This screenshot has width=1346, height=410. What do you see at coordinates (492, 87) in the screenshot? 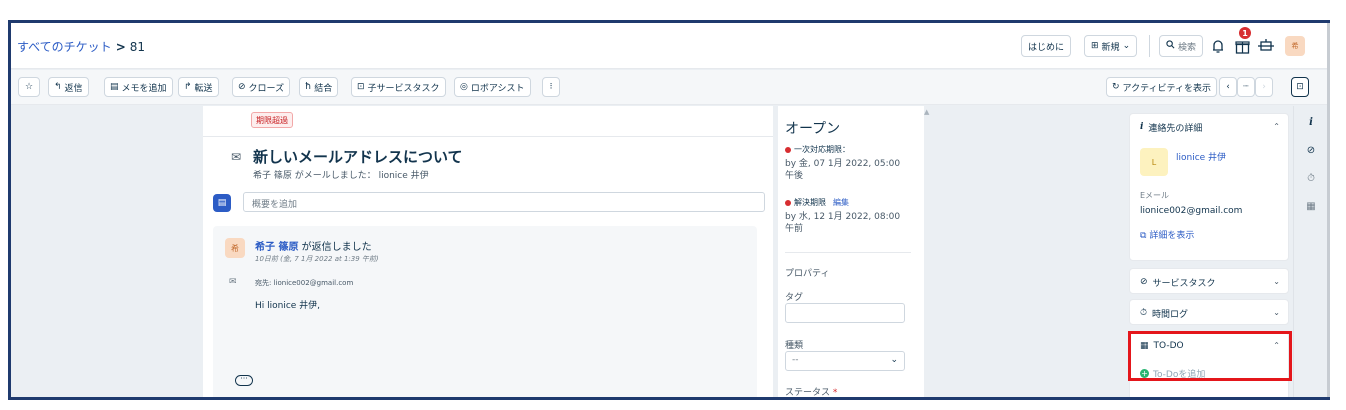
I see `robo-assist-button: ◎ ロボアシスト` at bounding box center [492, 87].